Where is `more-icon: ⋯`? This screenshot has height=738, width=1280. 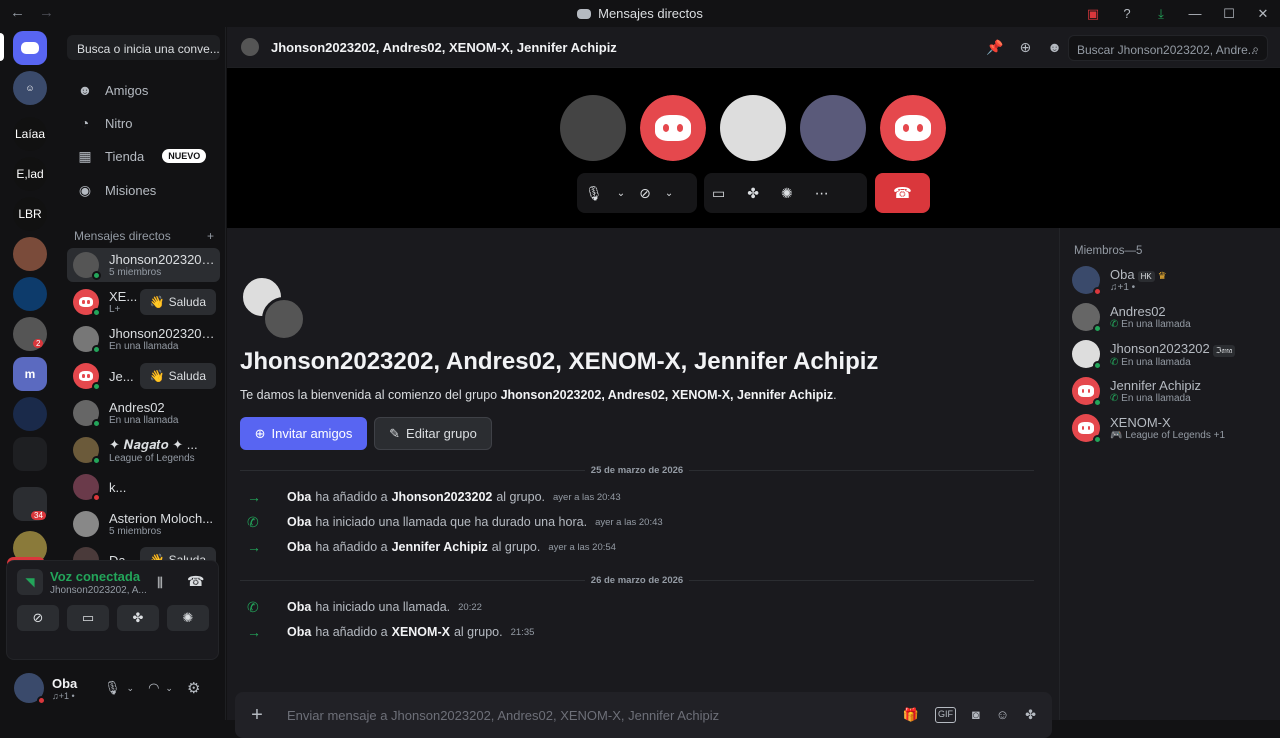 more-icon: ⋯ is located at coordinates (822, 193).